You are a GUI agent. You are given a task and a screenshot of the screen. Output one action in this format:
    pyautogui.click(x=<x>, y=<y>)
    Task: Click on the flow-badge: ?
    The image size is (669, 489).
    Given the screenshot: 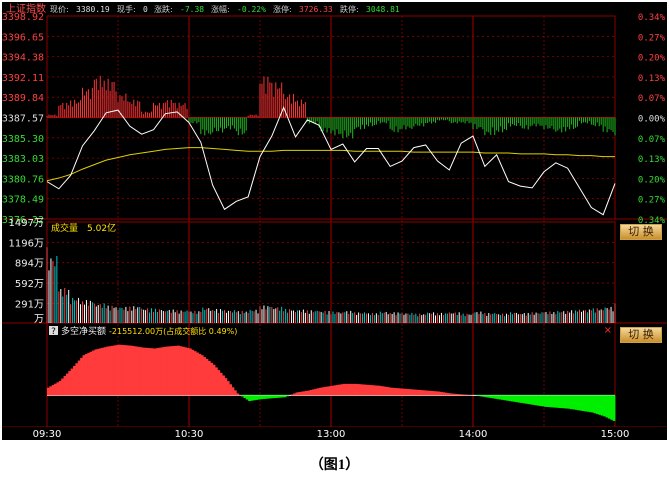 What is the action you would take?
    pyautogui.click(x=53, y=332)
    